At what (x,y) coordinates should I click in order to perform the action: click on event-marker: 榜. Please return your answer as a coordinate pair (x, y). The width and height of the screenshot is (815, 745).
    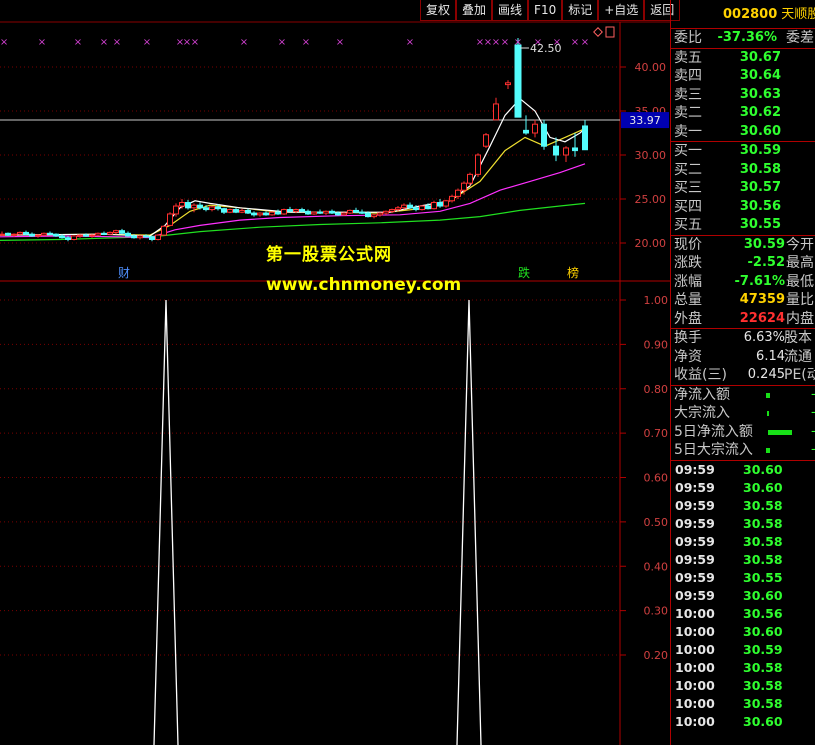
    Looking at the image, I should click on (573, 272).